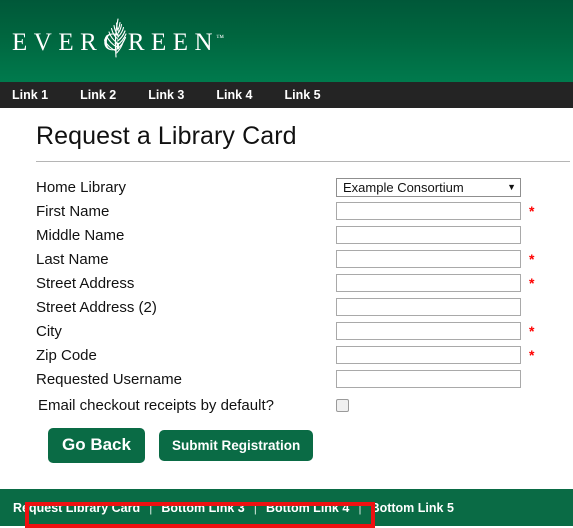 The image size is (573, 528). What do you see at coordinates (156, 405) in the screenshot?
I see `label-email-receipts: Email checkout receipts by default?` at bounding box center [156, 405].